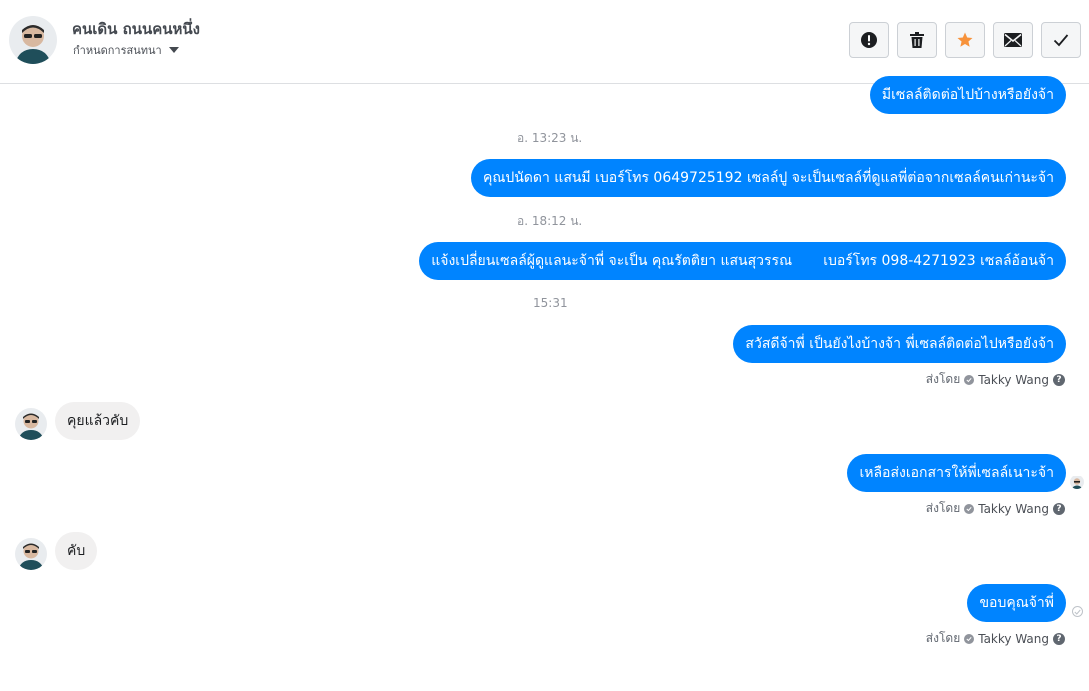 The width and height of the screenshot is (1089, 691). Describe the element at coordinates (173, 50) in the screenshot. I see `caret-down-icon` at that location.